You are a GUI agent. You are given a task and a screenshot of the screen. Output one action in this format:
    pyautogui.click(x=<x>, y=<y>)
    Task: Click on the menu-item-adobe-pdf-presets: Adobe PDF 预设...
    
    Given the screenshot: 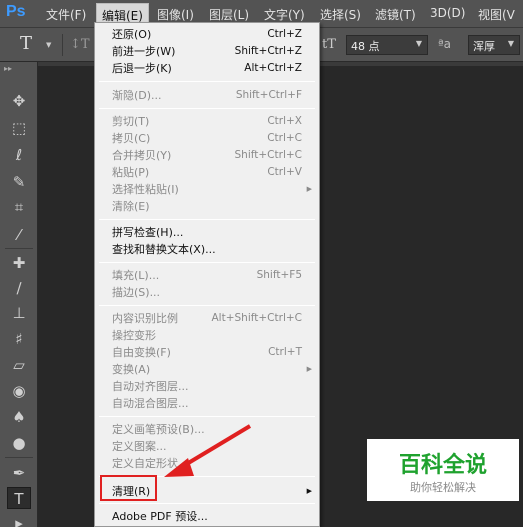 What is the action you would take?
    pyautogui.click(x=207, y=516)
    